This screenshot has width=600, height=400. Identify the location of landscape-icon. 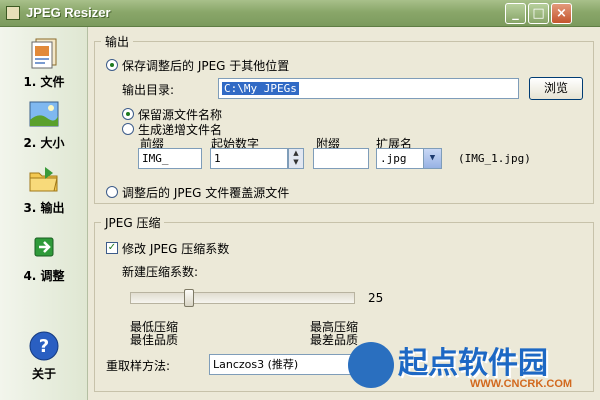
(44, 114).